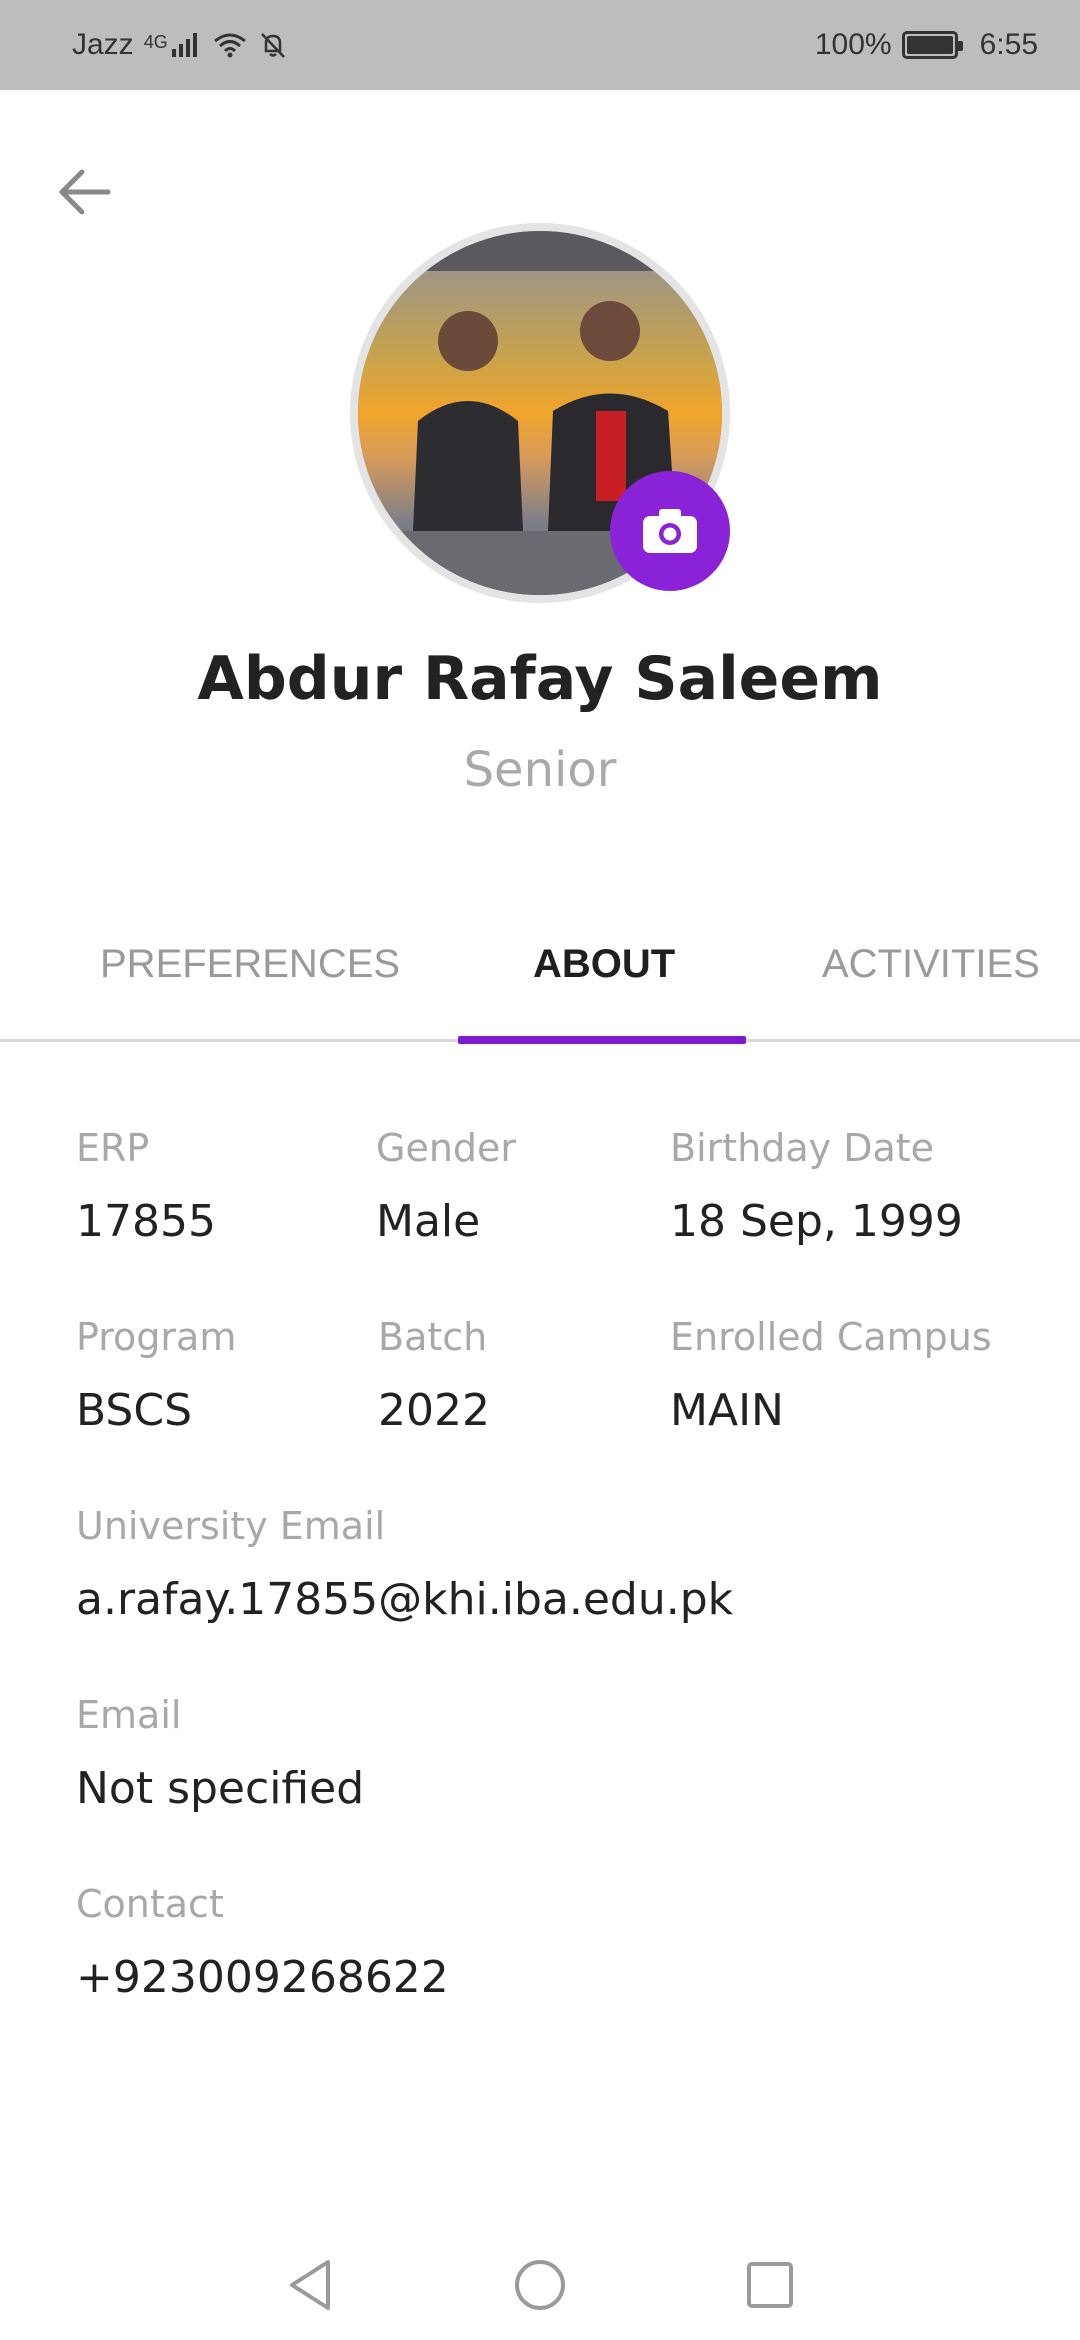 The image size is (1080, 2340). I want to click on change-photo-button, so click(670, 531).